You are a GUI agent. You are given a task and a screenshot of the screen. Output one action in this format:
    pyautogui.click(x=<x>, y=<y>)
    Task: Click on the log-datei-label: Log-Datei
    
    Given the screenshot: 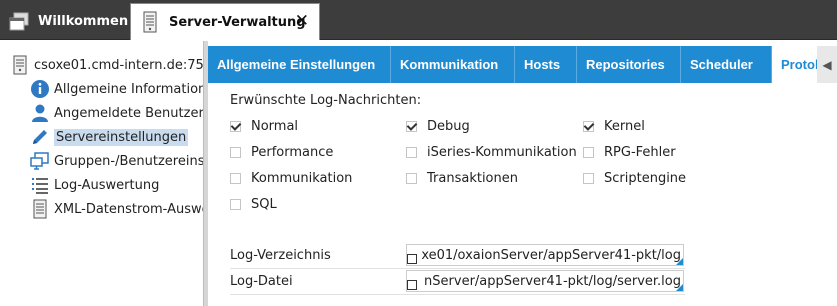 What is the action you would take?
    pyautogui.click(x=261, y=281)
    